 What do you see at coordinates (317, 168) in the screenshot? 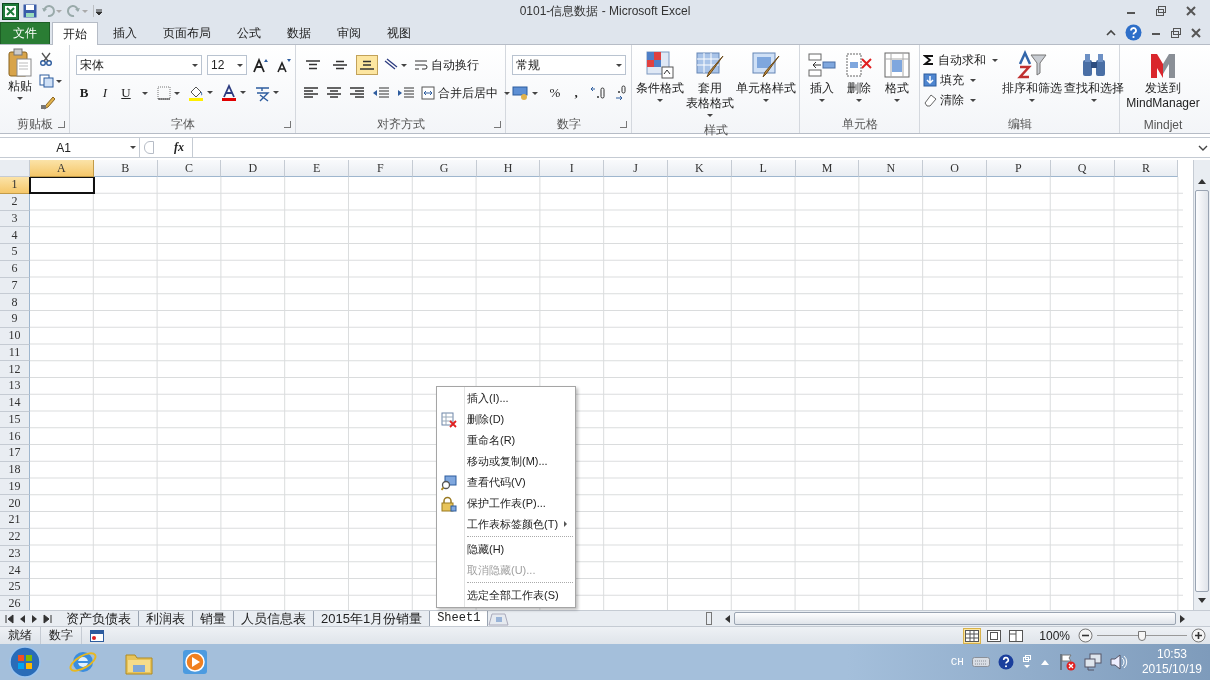
I see `column-header: E` at bounding box center [317, 168].